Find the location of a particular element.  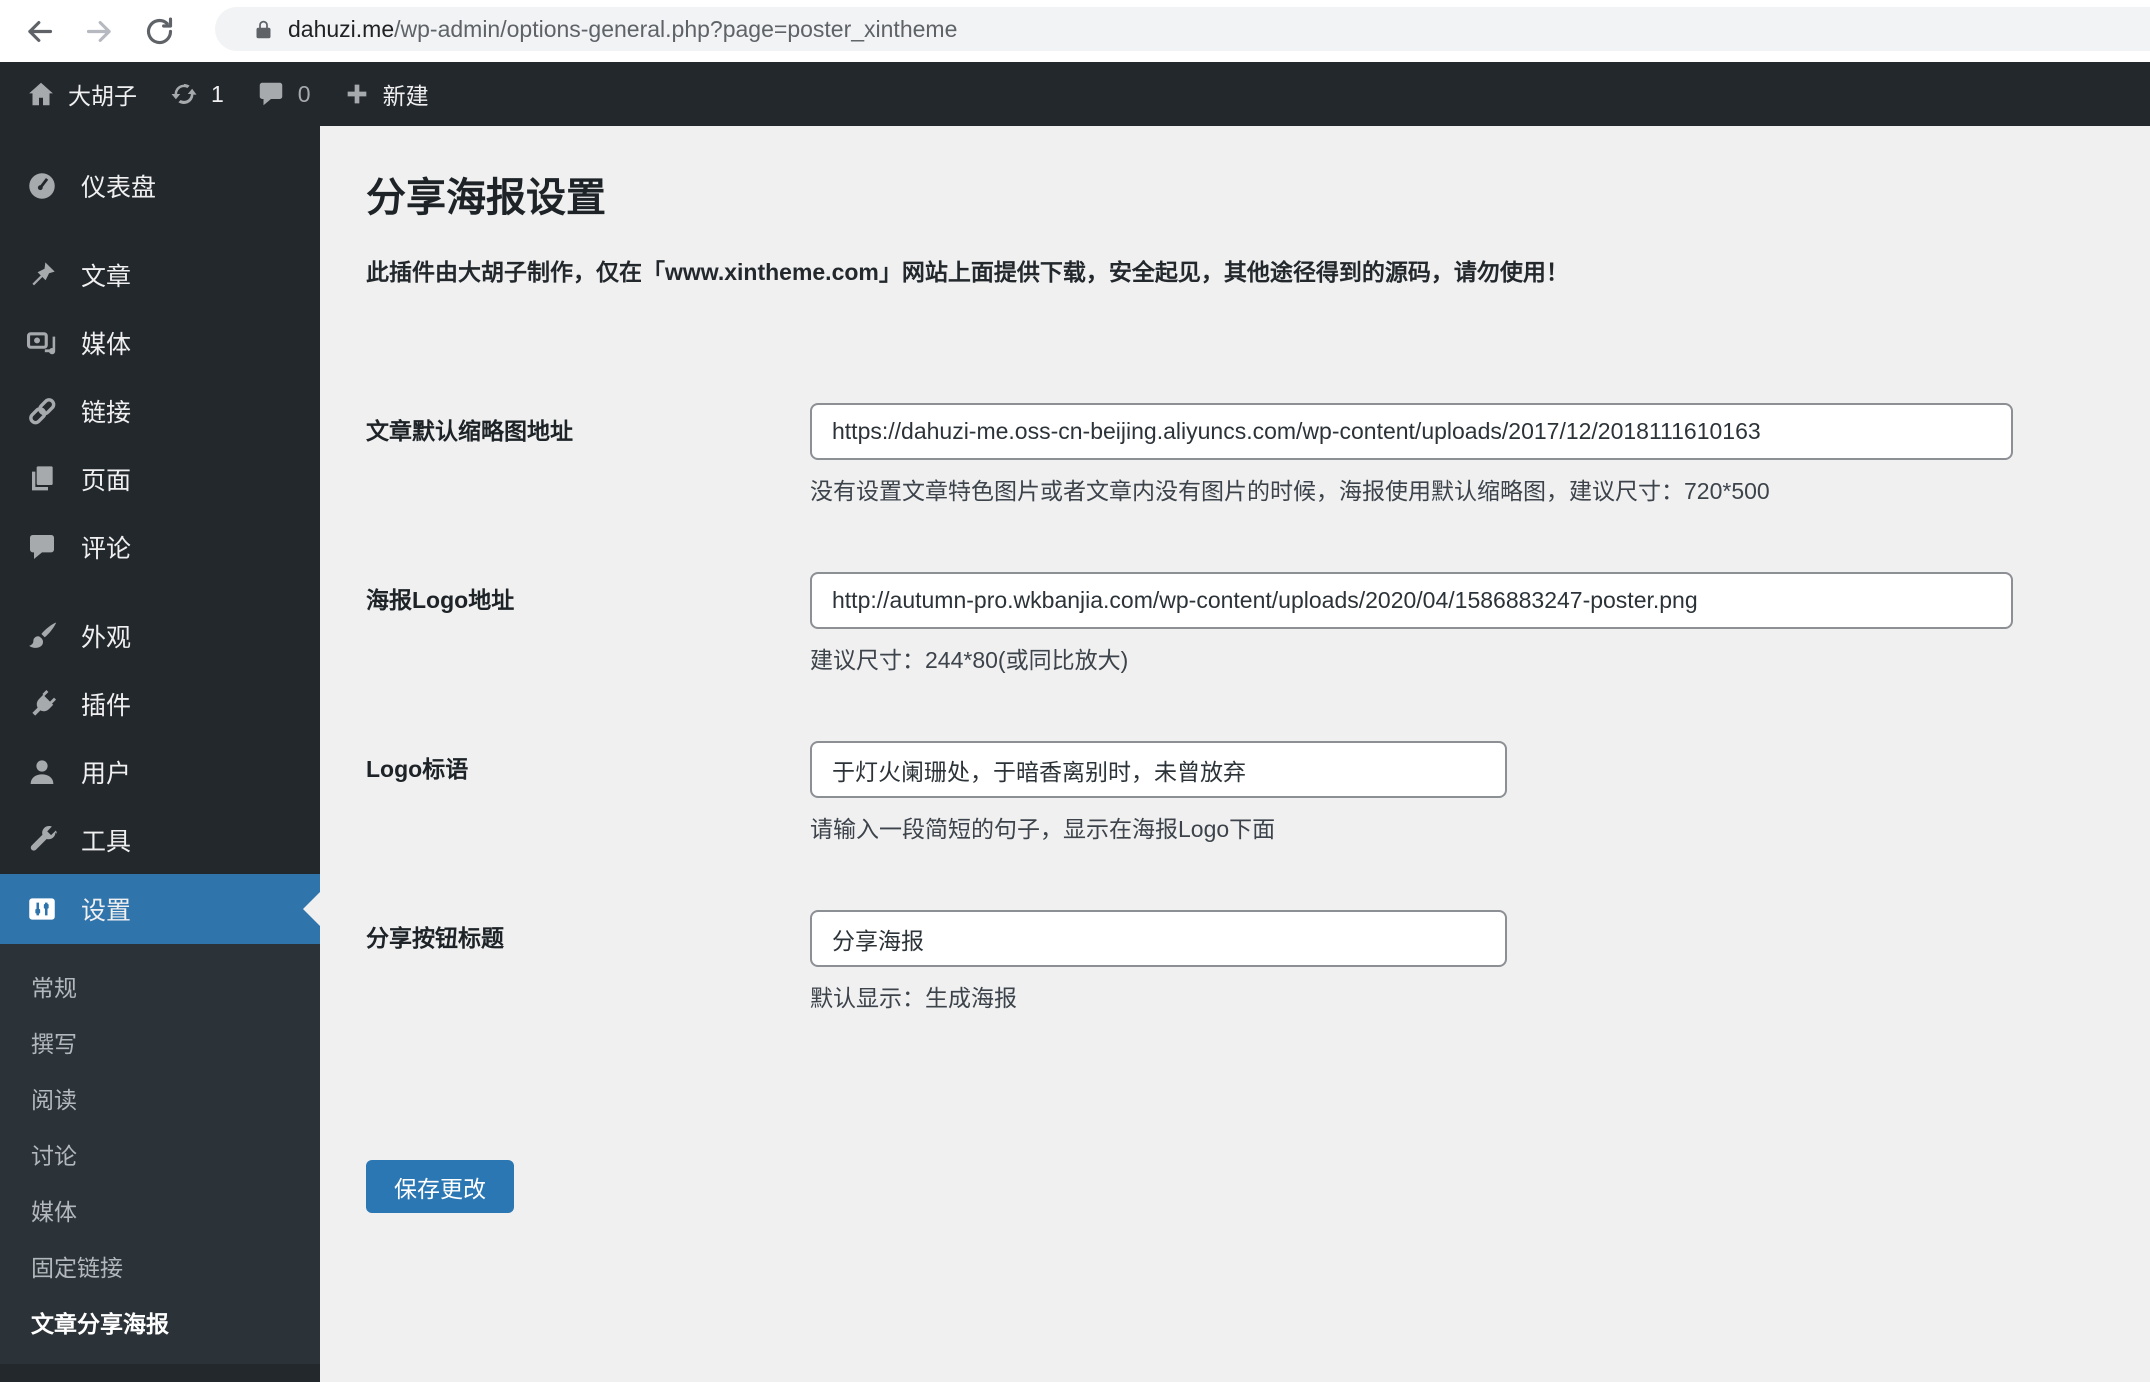

update-count: 1 is located at coordinates (217, 93).